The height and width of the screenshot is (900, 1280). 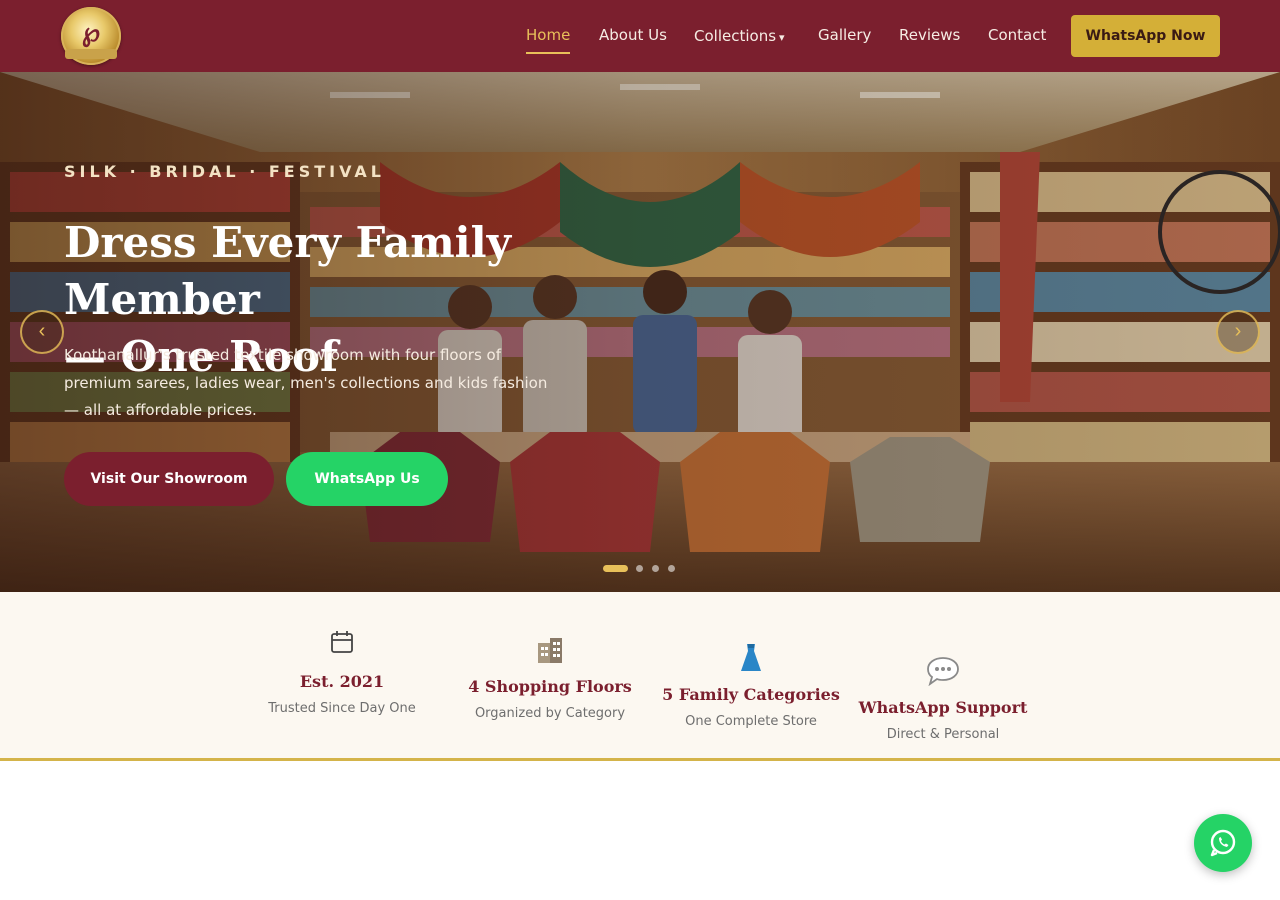 I want to click on stat-established: Est. 2021 Trusted Since Day One, so click(x=342, y=673).